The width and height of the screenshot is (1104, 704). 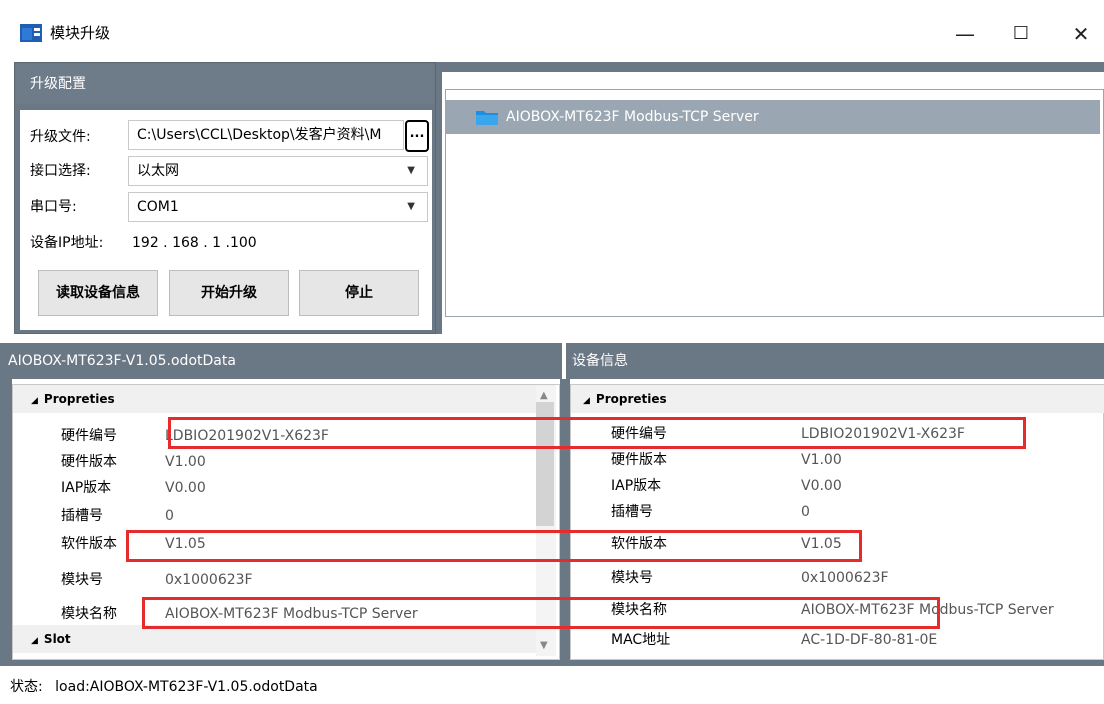 What do you see at coordinates (229, 293) in the screenshot?
I see `start-upgrade-button: 开始升级` at bounding box center [229, 293].